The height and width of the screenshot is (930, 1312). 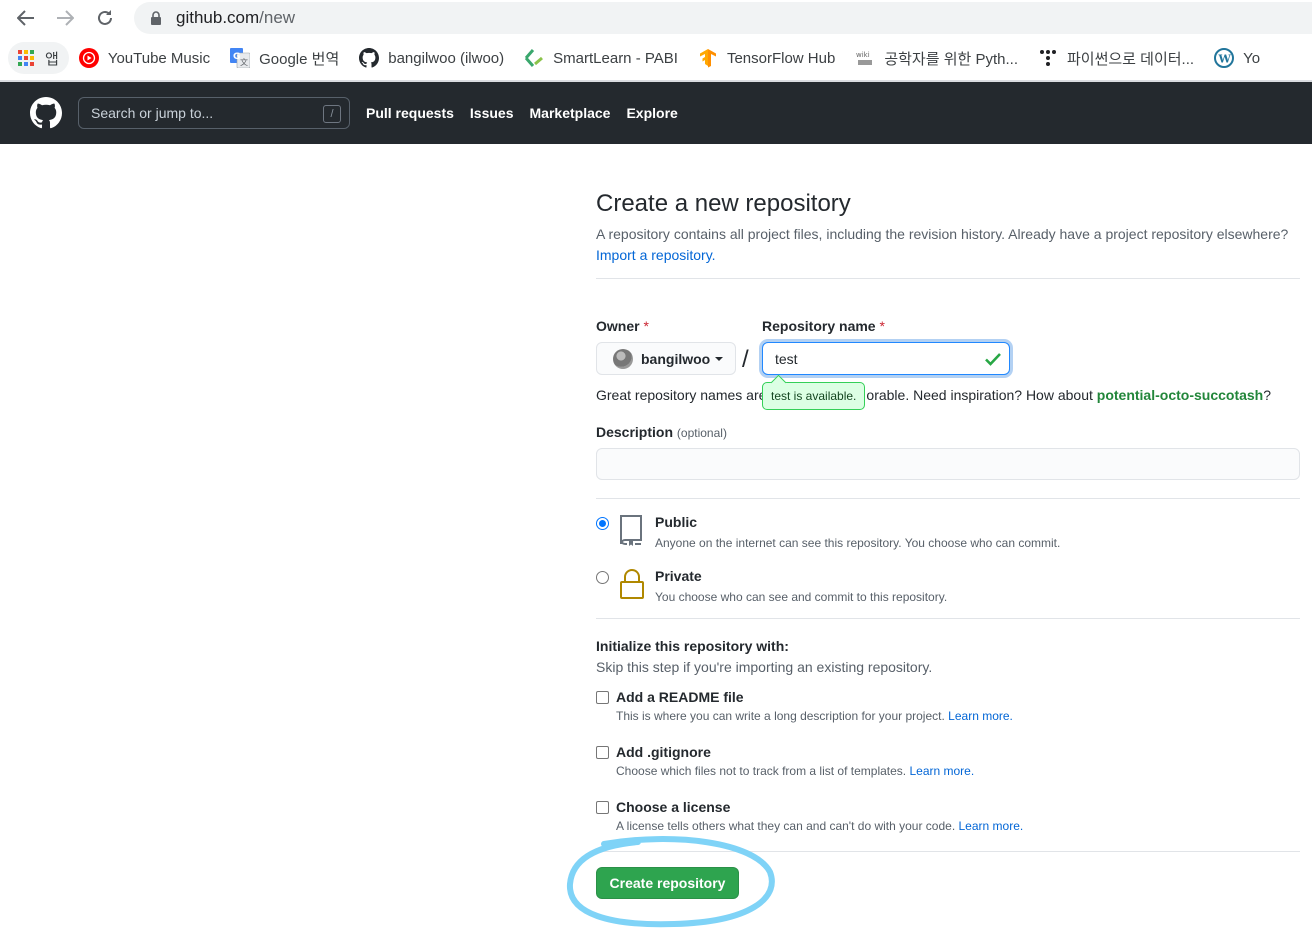 I want to click on bookmark-wordpress: W Yo, so click(x=1237, y=58).